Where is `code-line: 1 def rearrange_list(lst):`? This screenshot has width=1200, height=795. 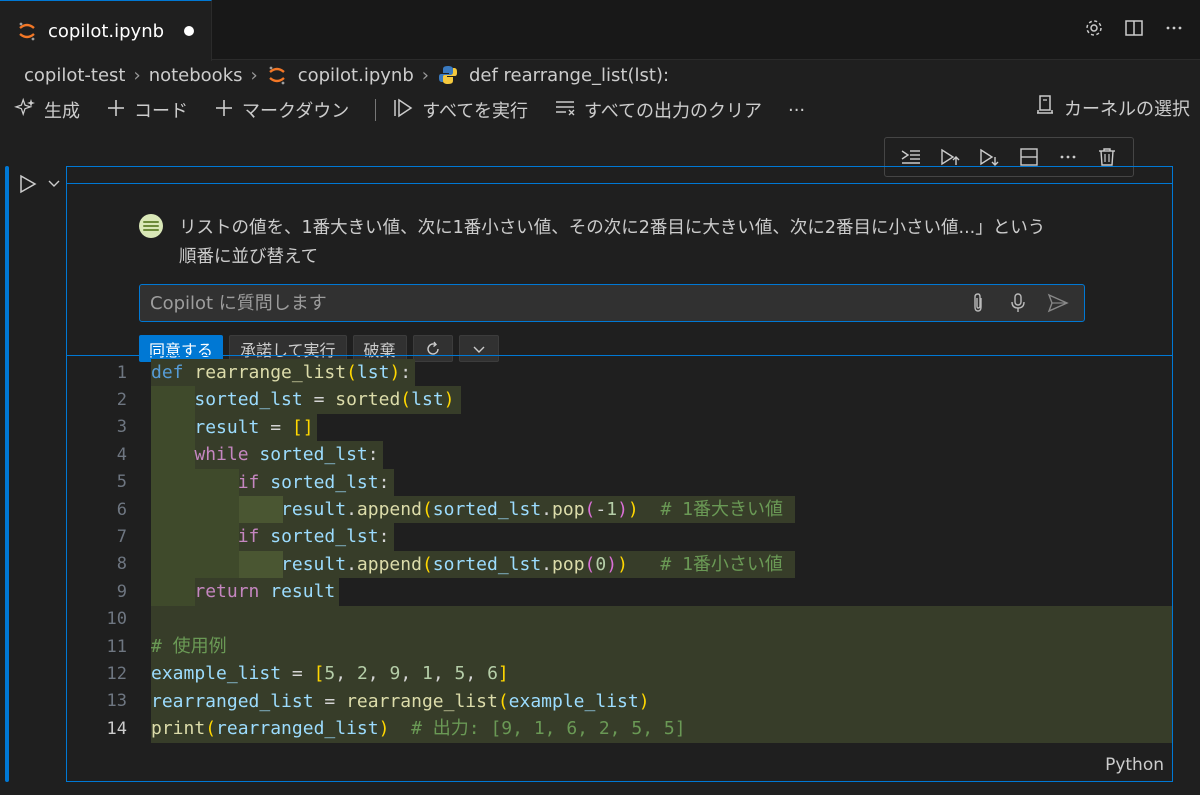
code-line: 1 def rearrange_list(lst): is located at coordinates (619, 373).